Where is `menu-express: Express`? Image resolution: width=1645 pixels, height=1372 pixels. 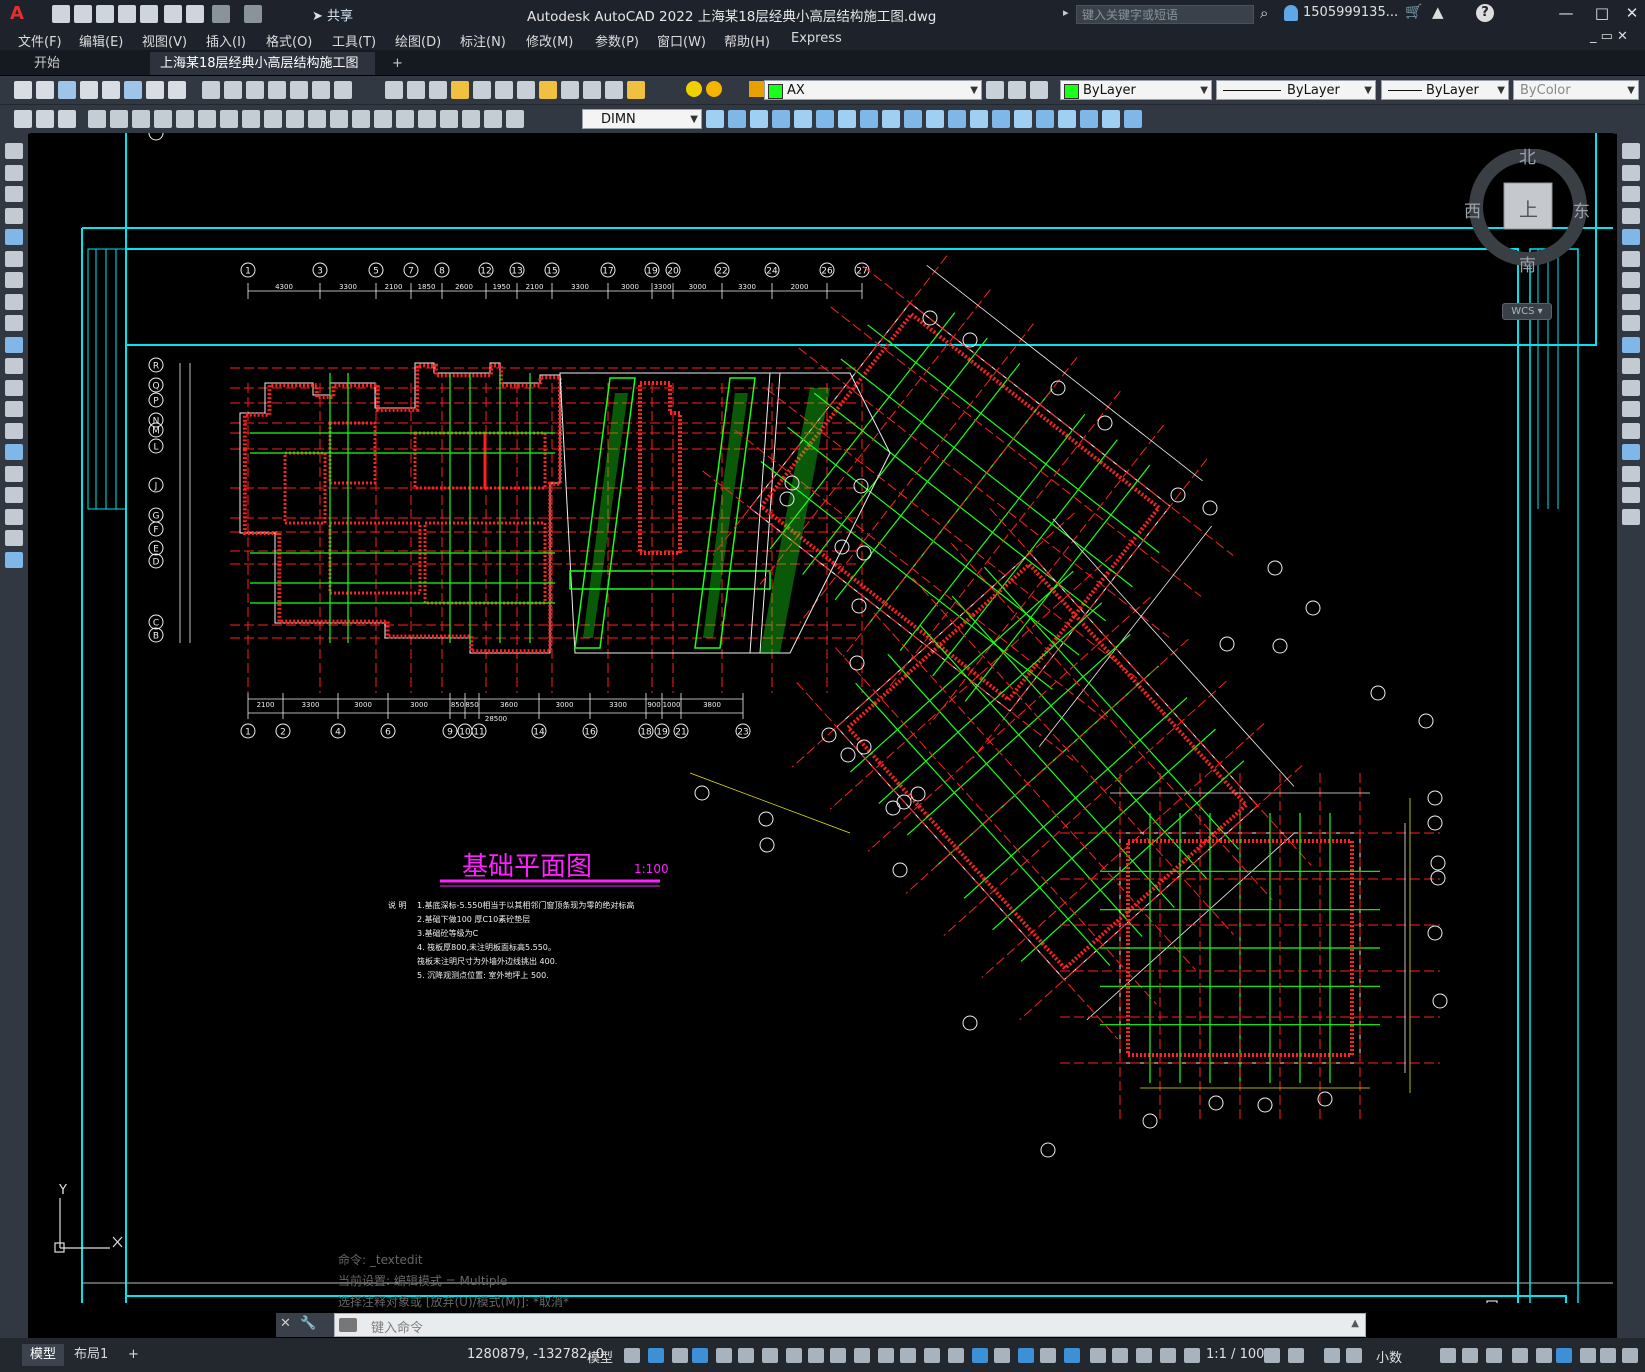
menu-express: Express is located at coordinates (816, 38).